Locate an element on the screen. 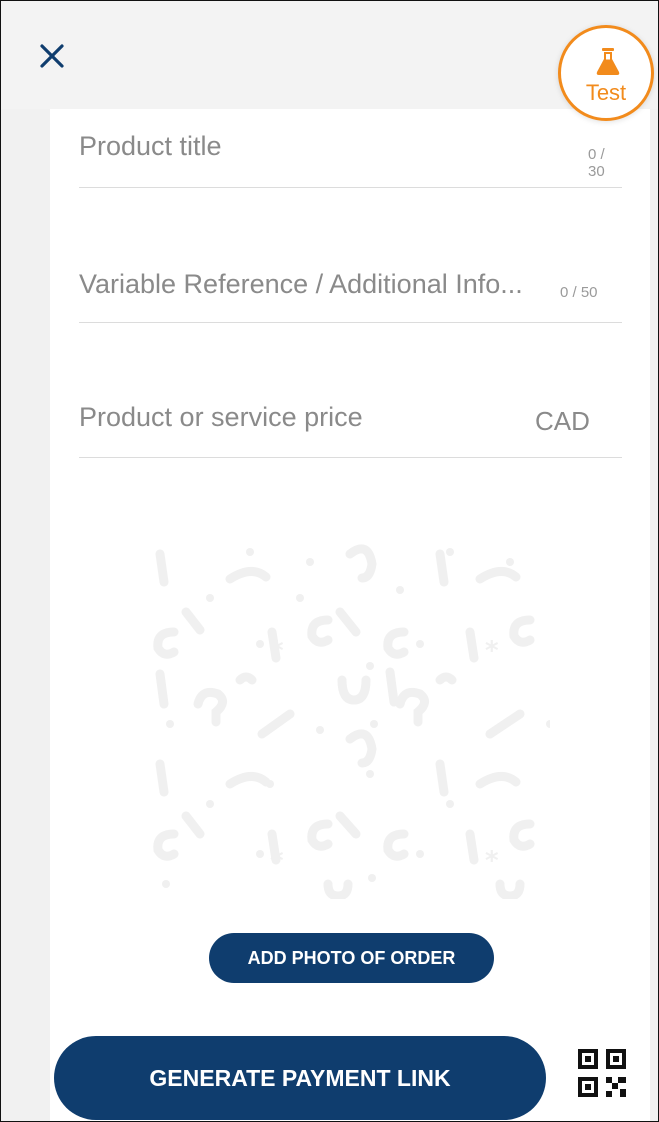 The image size is (659, 1122). currency-label: CAD is located at coordinates (562, 421).